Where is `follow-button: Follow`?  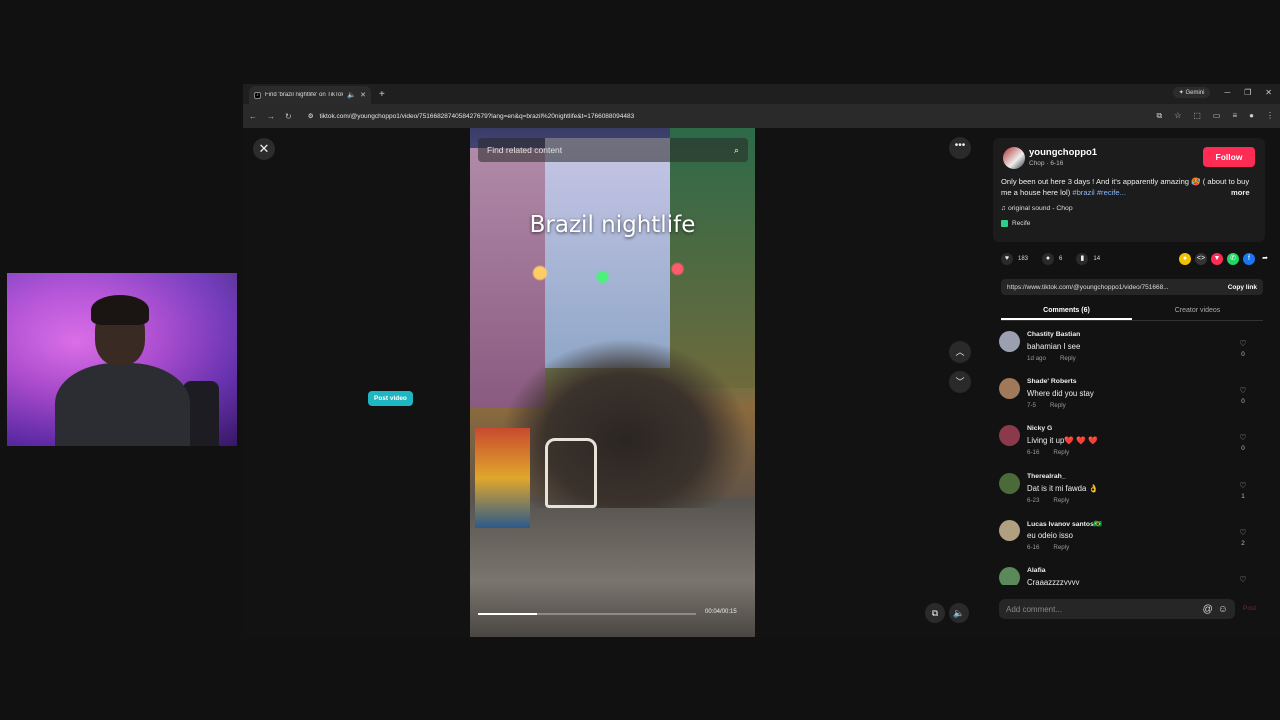
follow-button: Follow is located at coordinates (1229, 157).